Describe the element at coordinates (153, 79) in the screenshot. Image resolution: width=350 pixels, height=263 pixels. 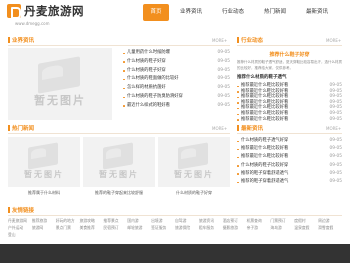
I see `list-item-title: 什么材质的鞋面做的比较好` at that location.